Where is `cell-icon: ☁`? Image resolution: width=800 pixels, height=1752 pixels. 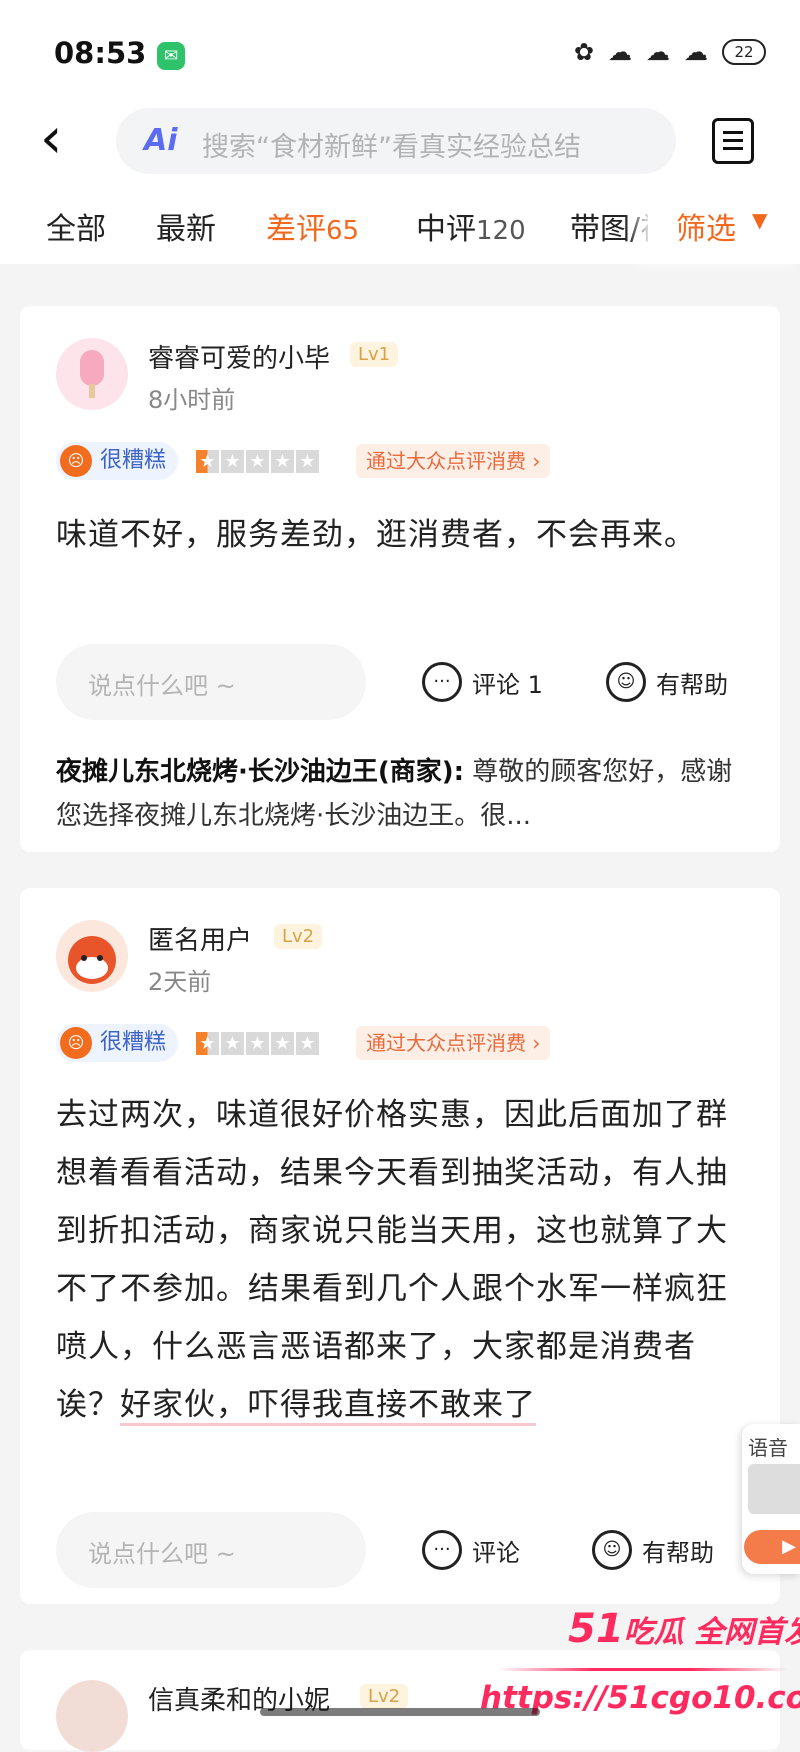 cell-icon: ☁ is located at coordinates (696, 52).